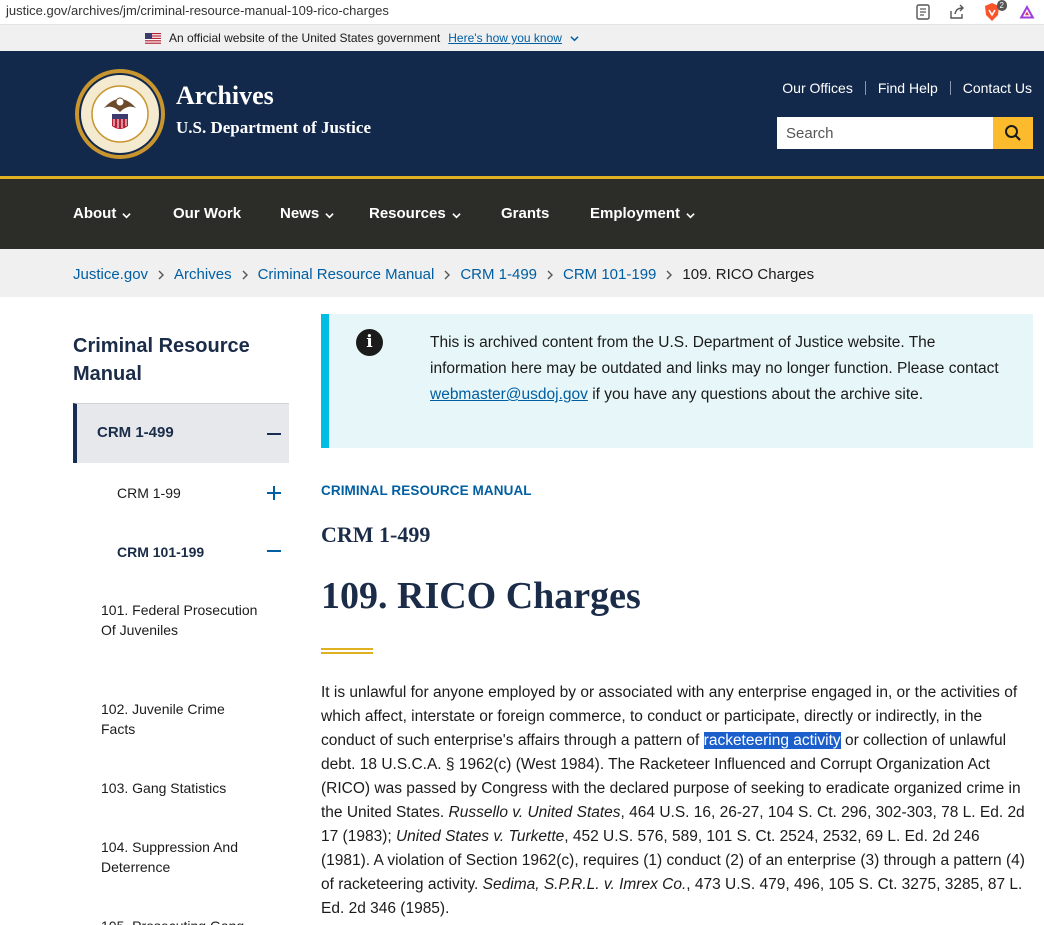 The image size is (1044, 925). I want to click on webmaster-email-link: webmaster@usdoj.gov, so click(509, 394).